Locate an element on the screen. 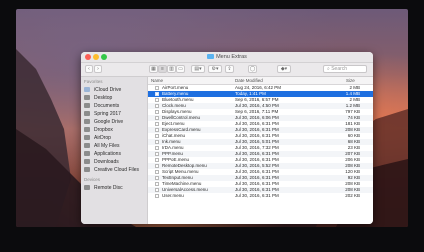 Image resolution: width=424 pixels, height=252 pixels. column-view-button: ▥ is located at coordinates (171, 69).